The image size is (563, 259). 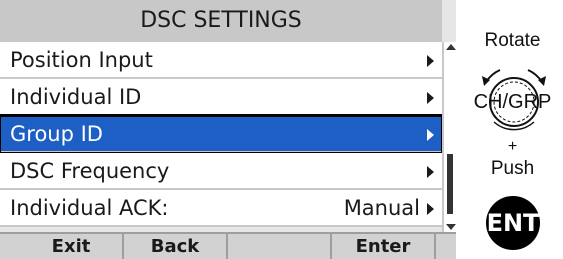 What do you see at coordinates (56, 134) in the screenshot?
I see `menu-item-label: Group ID` at bounding box center [56, 134].